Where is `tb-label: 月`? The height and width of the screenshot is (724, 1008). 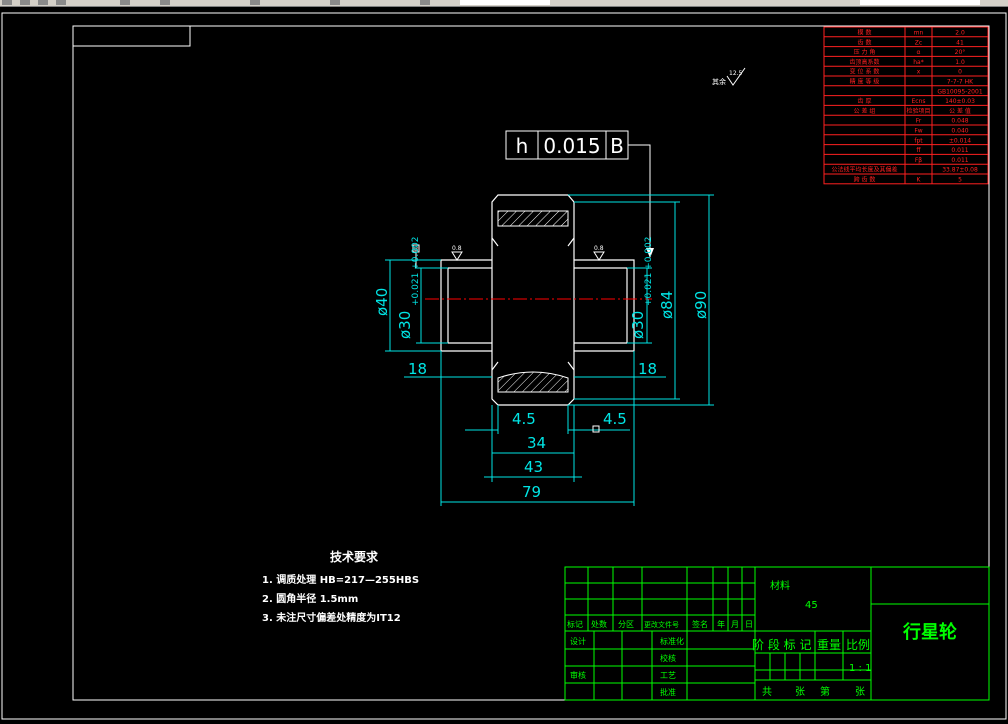
tb-label: 月 is located at coordinates (735, 624).